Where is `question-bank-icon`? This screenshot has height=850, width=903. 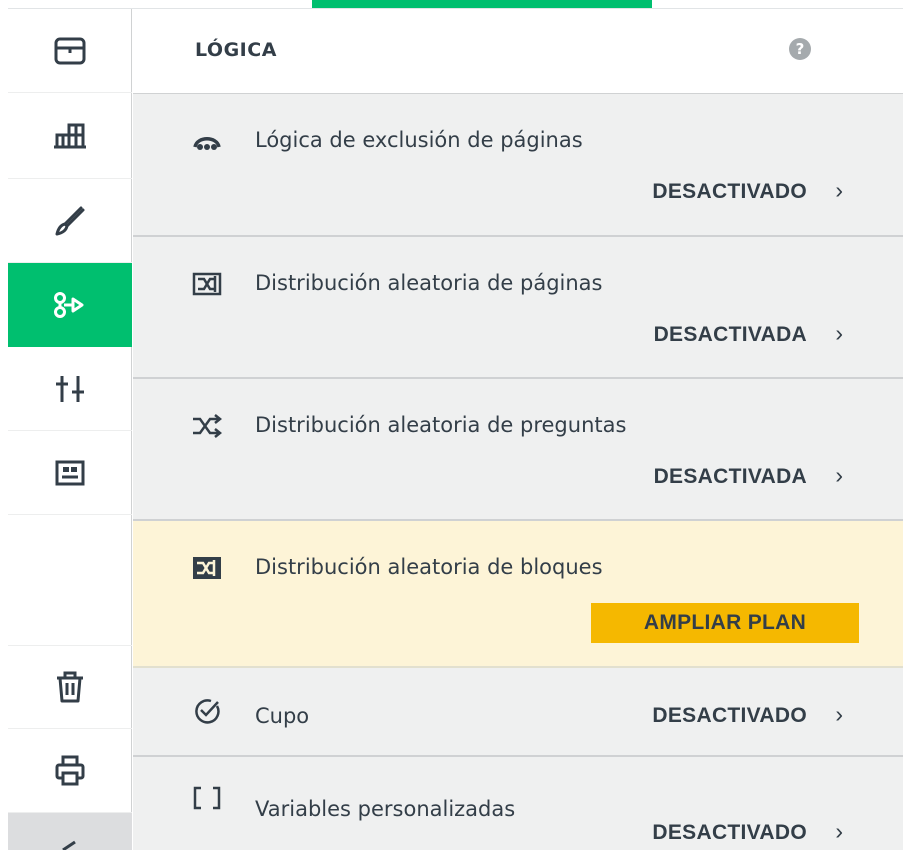 question-bank-icon is located at coordinates (70, 472).